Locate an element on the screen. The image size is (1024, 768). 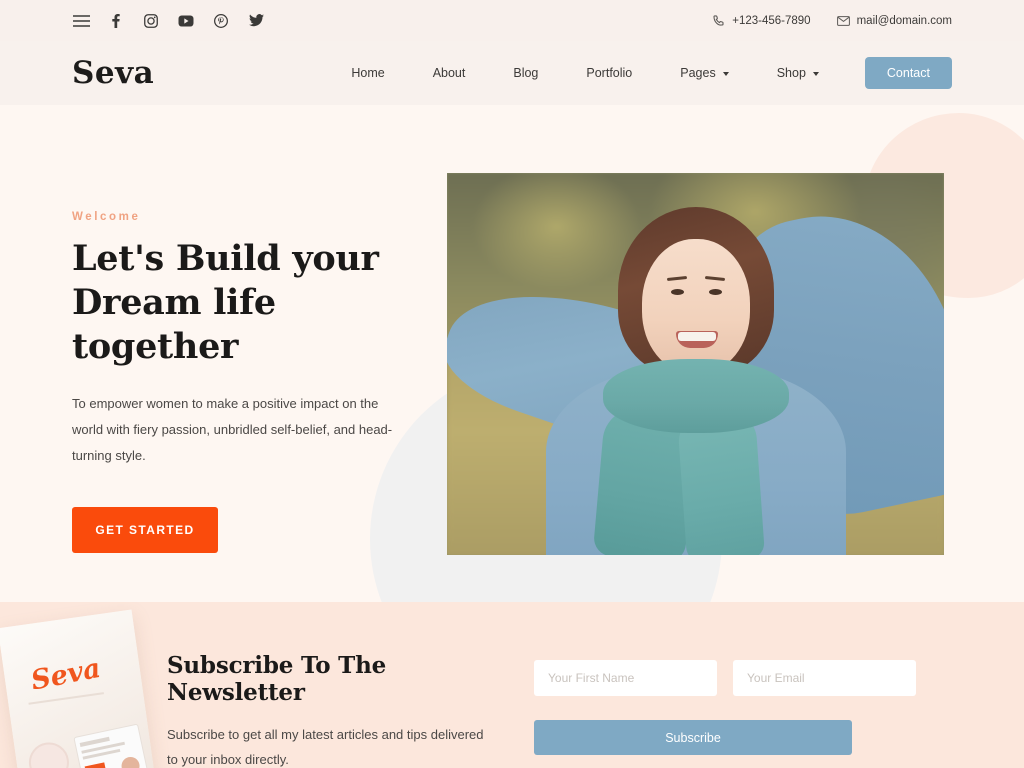
hero-heading: Let's Build your Dream life together is located at coordinates (252, 303).